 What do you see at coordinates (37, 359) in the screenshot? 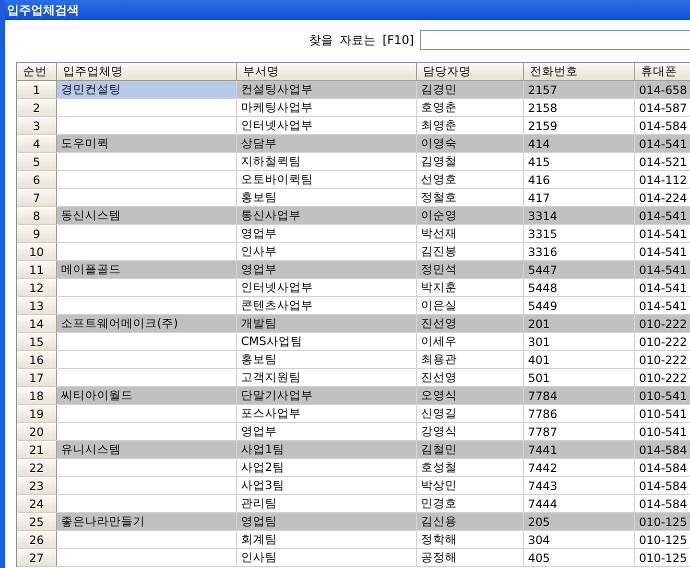
I see `row-number: 16` at bounding box center [37, 359].